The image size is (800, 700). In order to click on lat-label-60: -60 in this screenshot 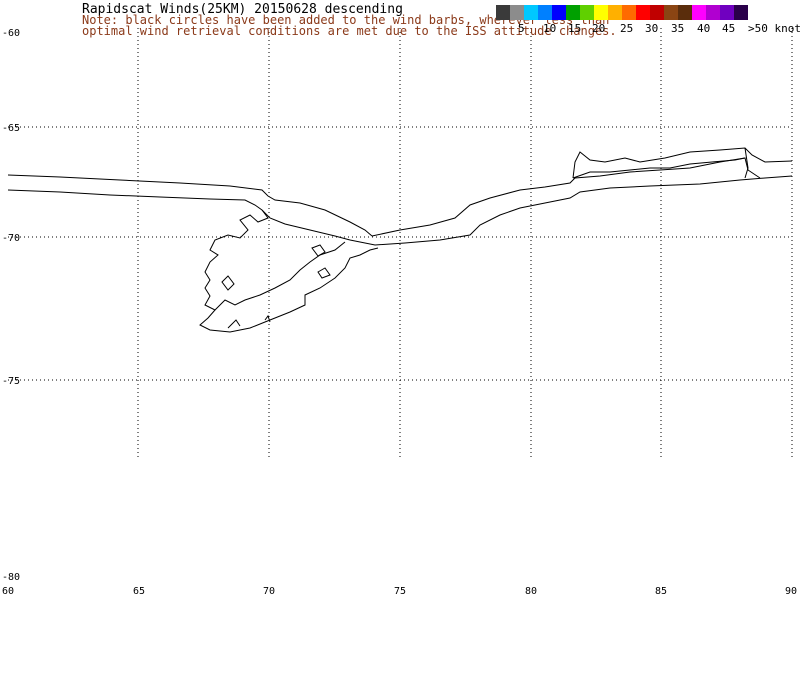, I will do `click(11, 33)`.